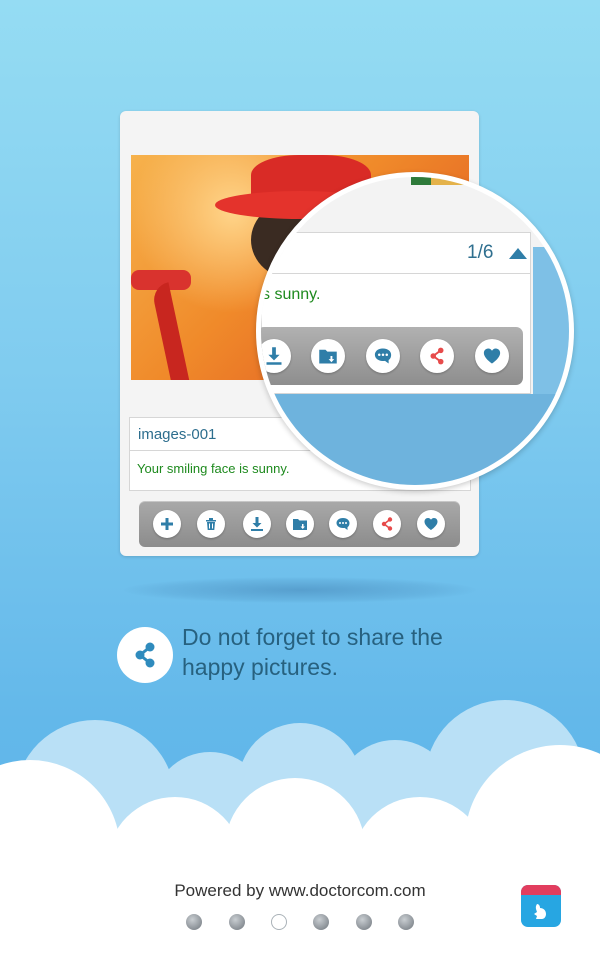 The height and width of the screenshot is (960, 600). What do you see at coordinates (480, 252) in the screenshot?
I see `page-indicator: 1/6` at bounding box center [480, 252].